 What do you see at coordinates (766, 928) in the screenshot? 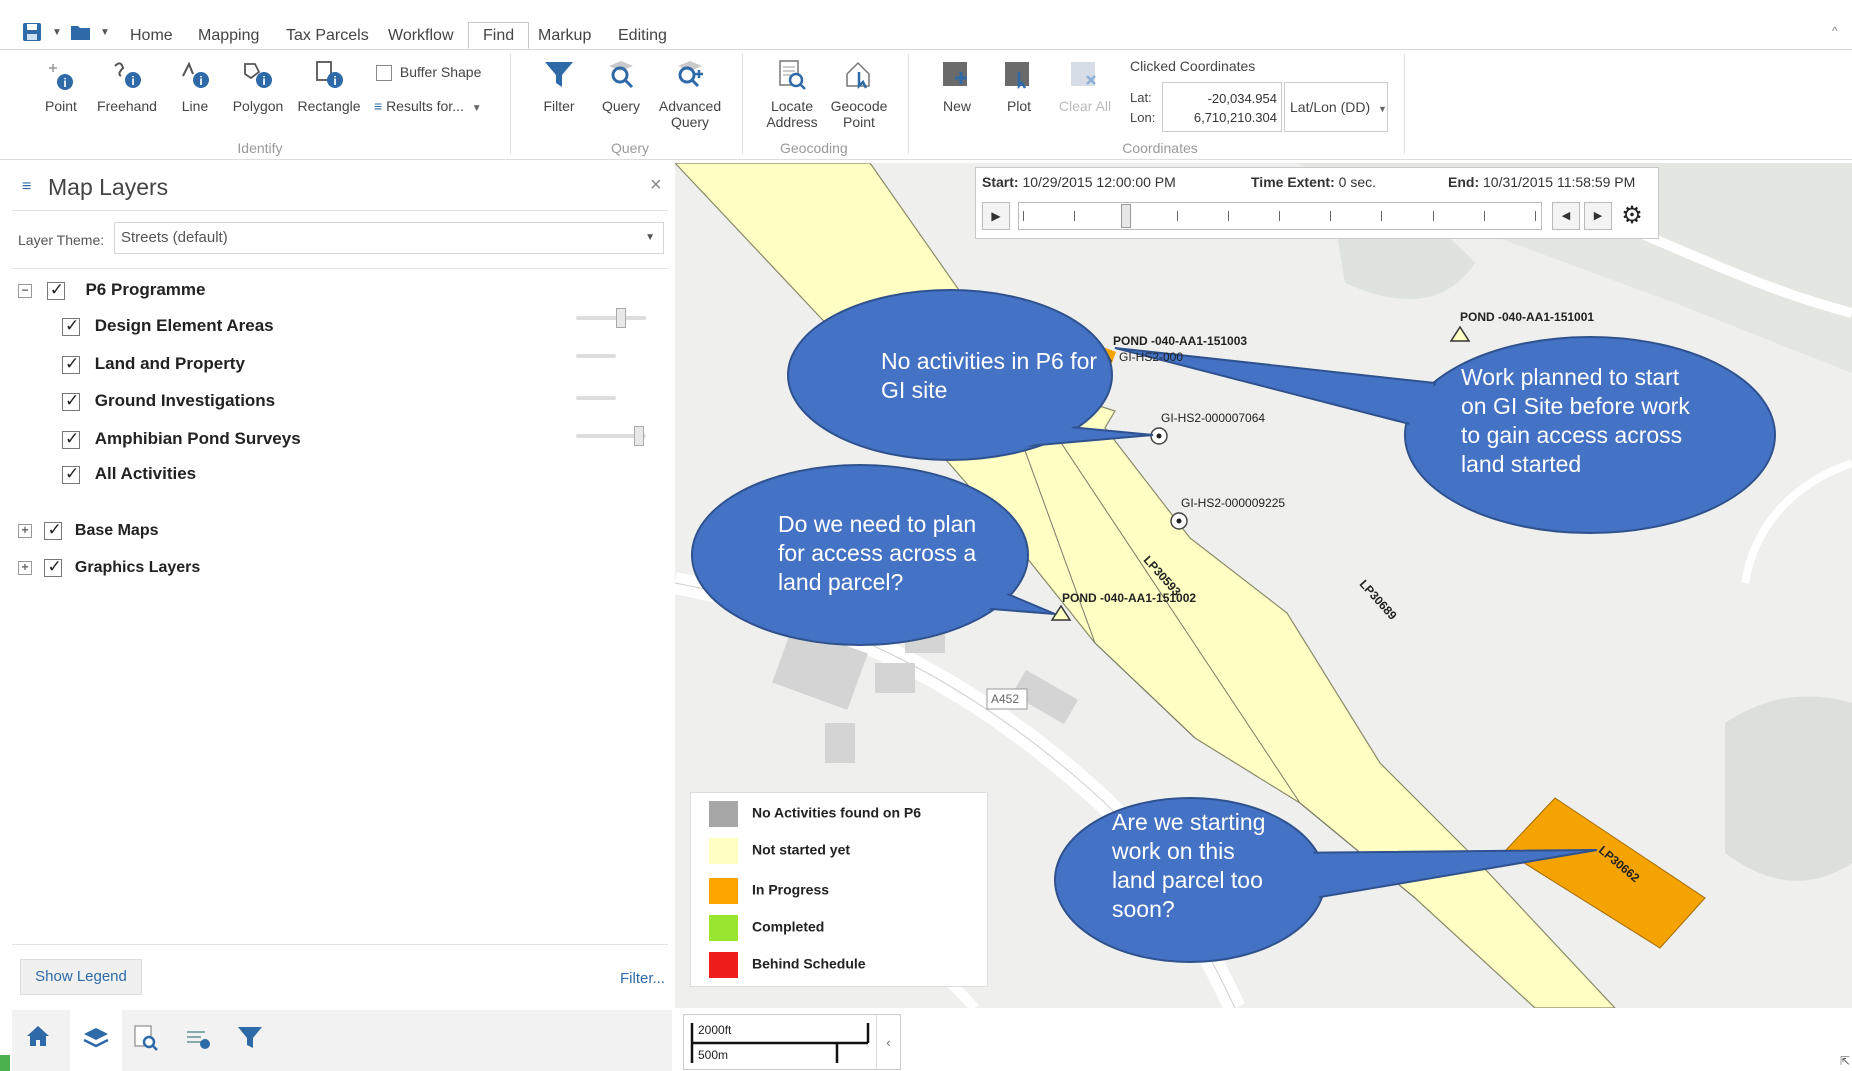
I see `legend-item: Completed` at bounding box center [766, 928].